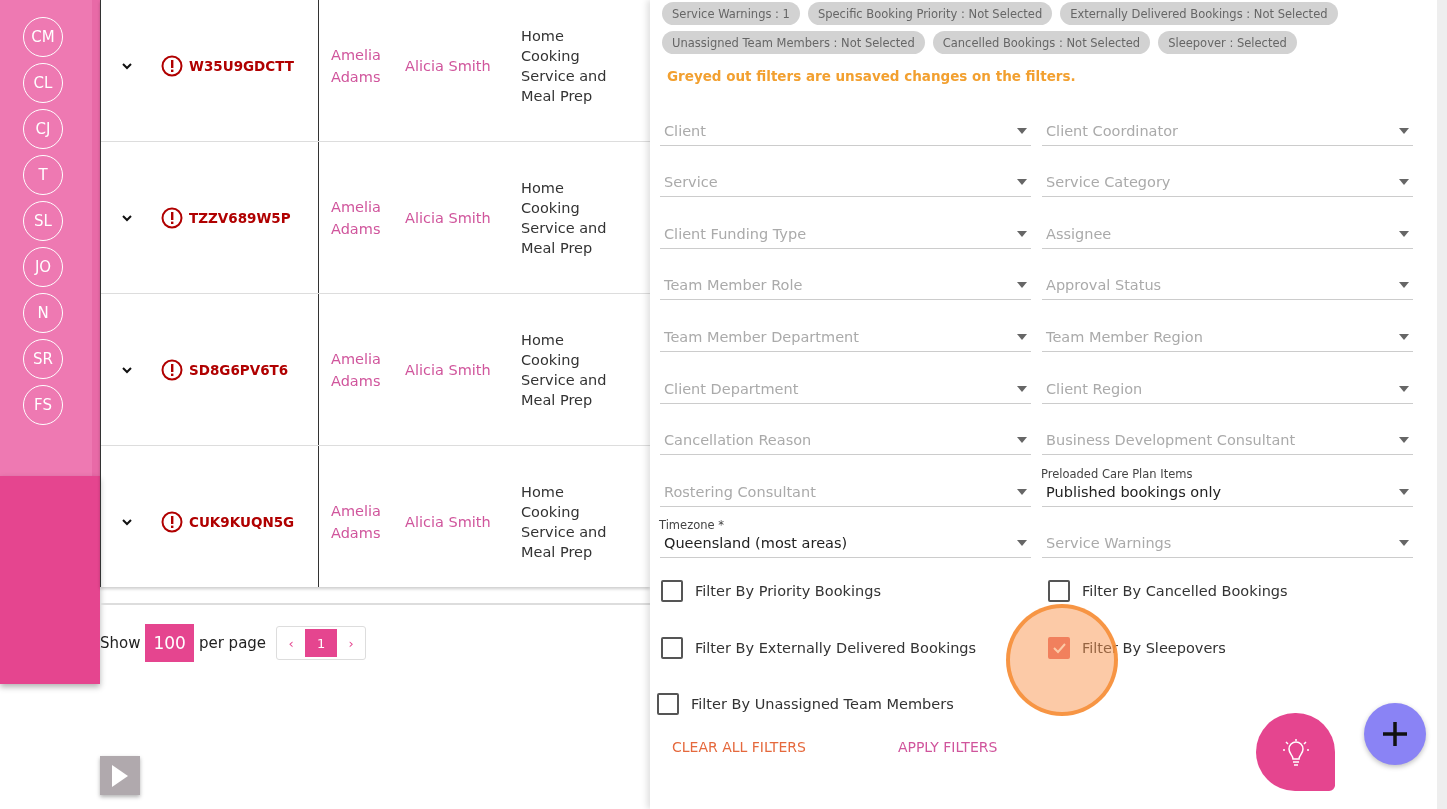 Image resolution: width=1447 pixels, height=809 pixels. Describe the element at coordinates (1079, 233) in the screenshot. I see `field-placeholder: Assignee` at that location.